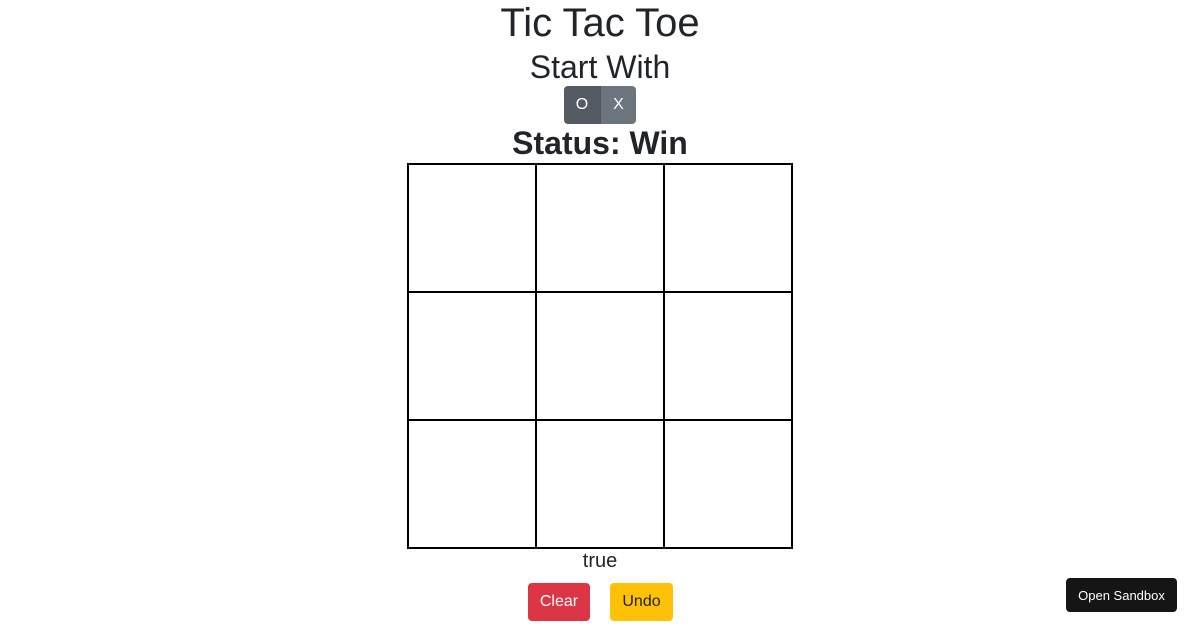  What do you see at coordinates (641, 602) in the screenshot?
I see `undo-button: Undo` at bounding box center [641, 602].